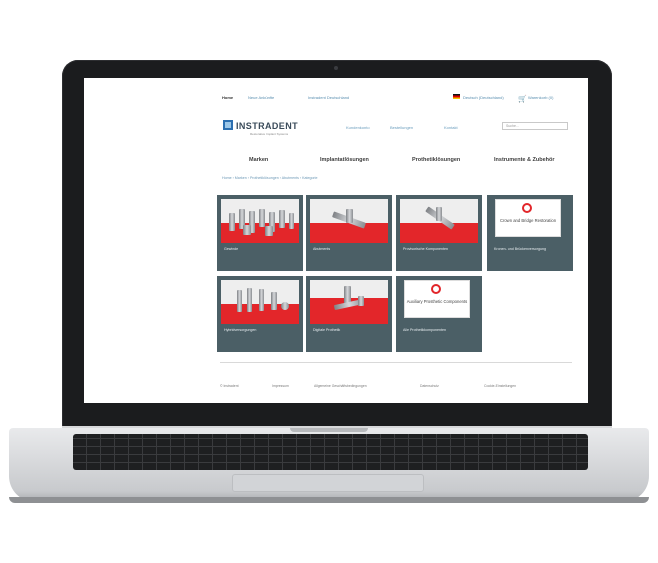 This screenshot has height=563, width=658. Describe the element at coordinates (267, 126) in the screenshot. I see `brand-logo: INSTRADENT` at that location.